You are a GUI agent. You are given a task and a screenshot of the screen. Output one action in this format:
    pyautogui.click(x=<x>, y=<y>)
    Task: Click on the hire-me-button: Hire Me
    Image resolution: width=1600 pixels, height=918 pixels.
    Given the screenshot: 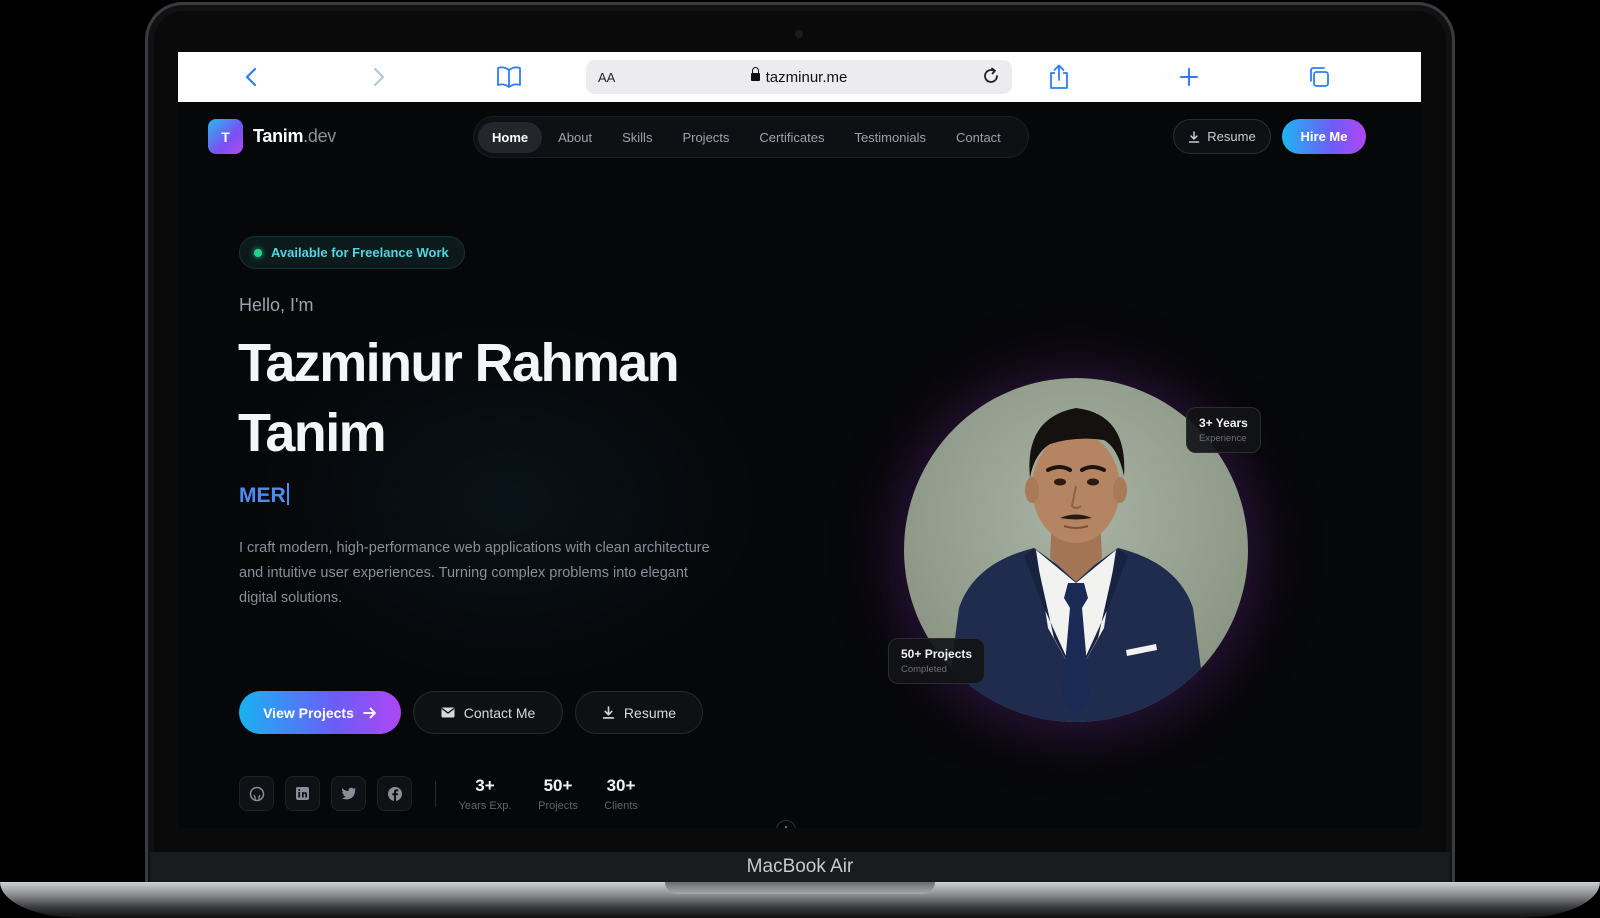 What is the action you would take?
    pyautogui.click(x=1324, y=136)
    